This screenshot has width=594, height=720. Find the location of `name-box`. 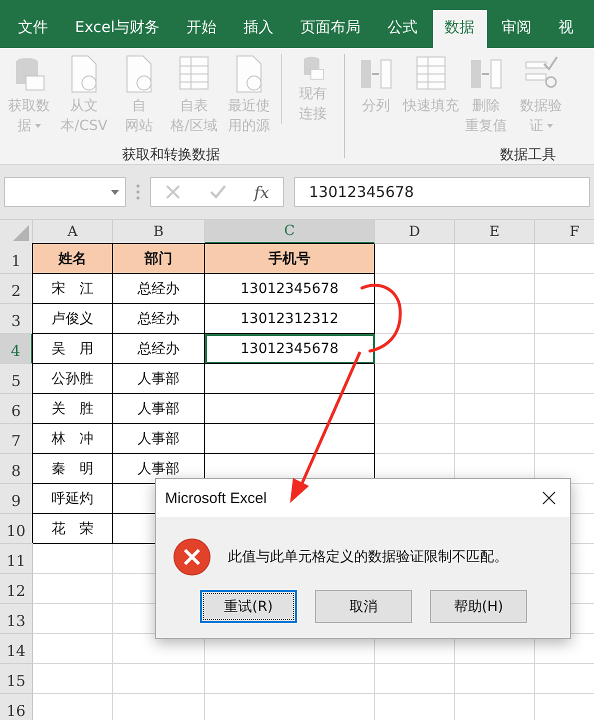

name-box is located at coordinates (65, 192).